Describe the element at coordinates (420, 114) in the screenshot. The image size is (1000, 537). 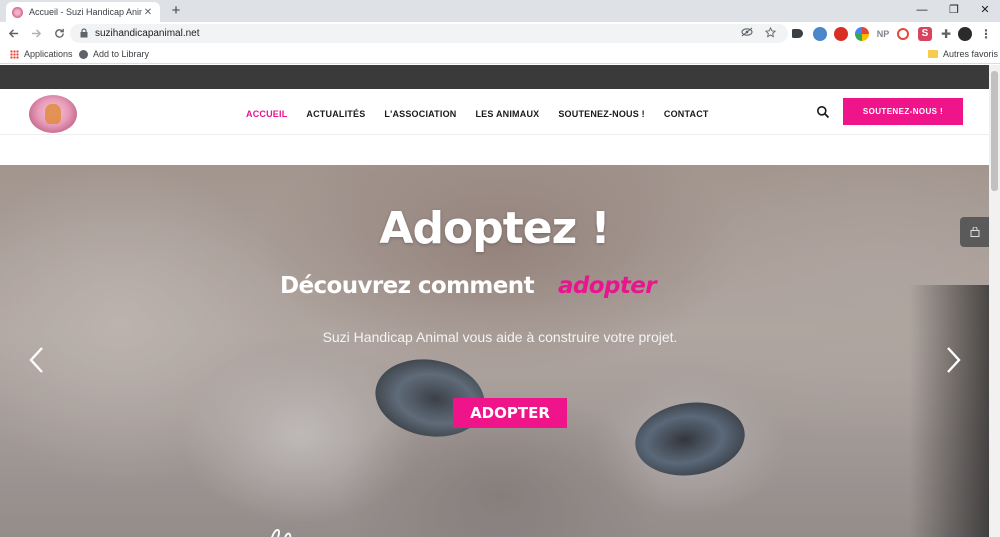
I see `nav-item-association: L'ASSOCIATION` at that location.